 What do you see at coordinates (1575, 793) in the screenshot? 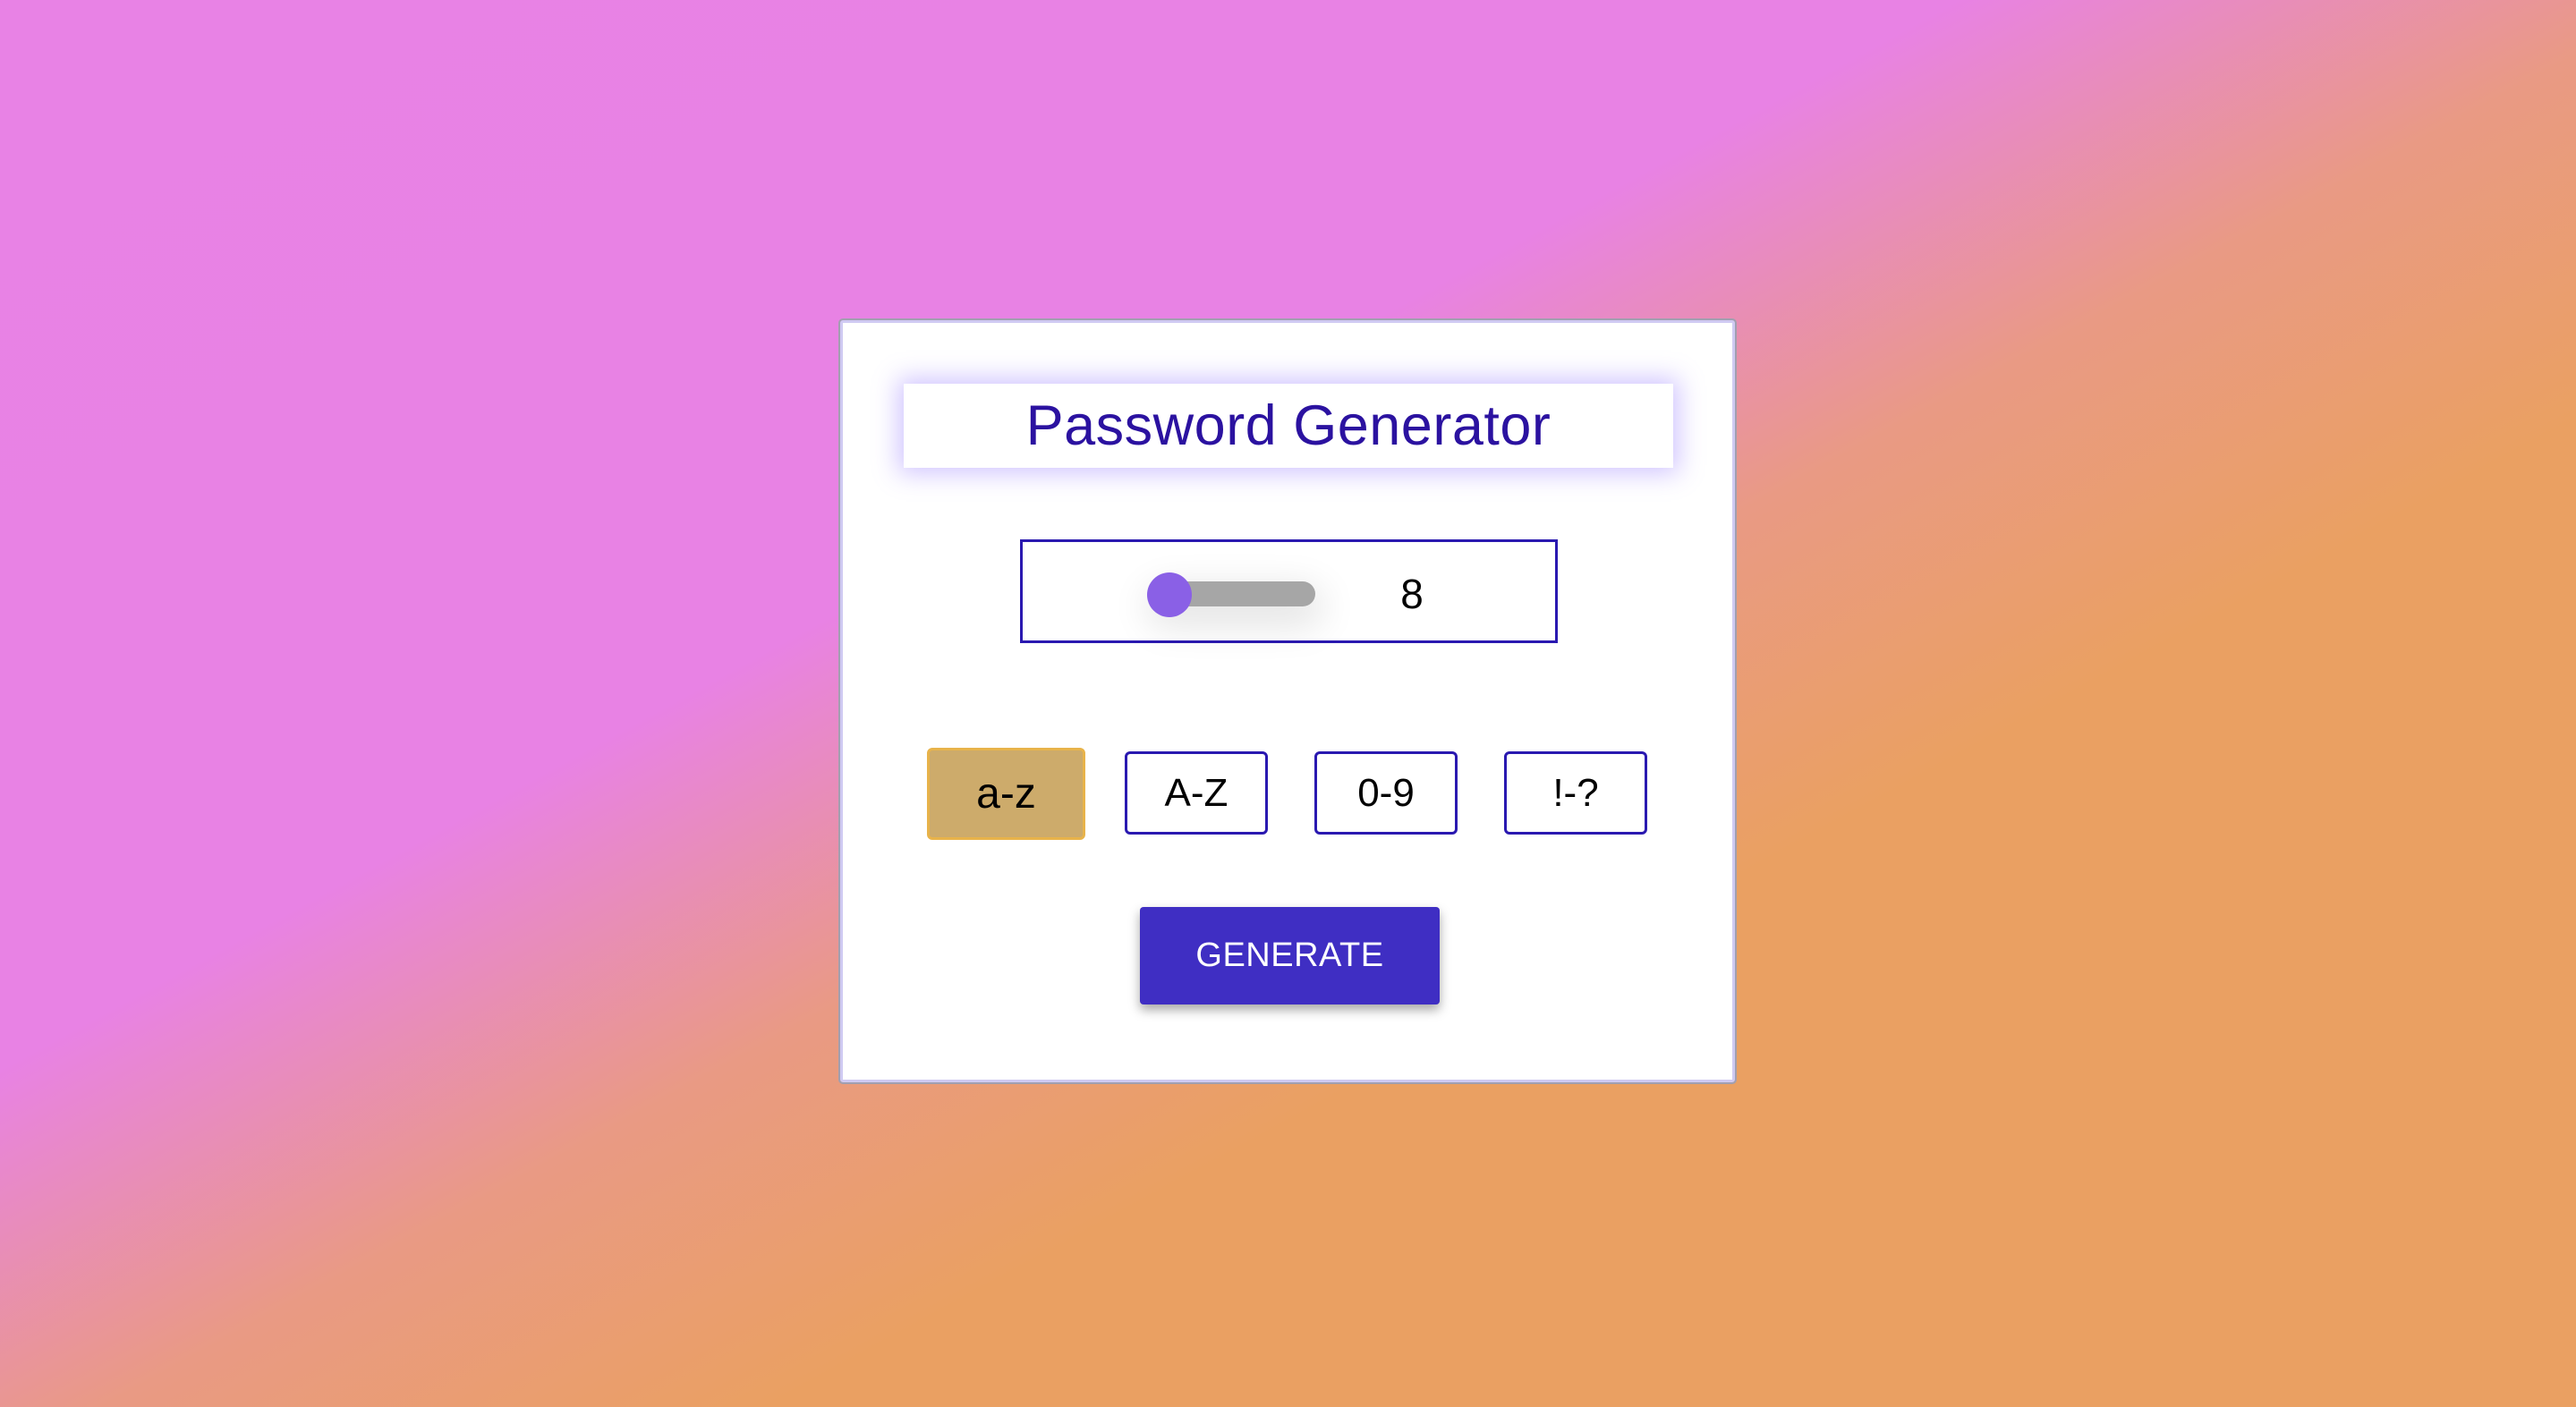
I see `symbols-toggle: !-?` at bounding box center [1575, 793].